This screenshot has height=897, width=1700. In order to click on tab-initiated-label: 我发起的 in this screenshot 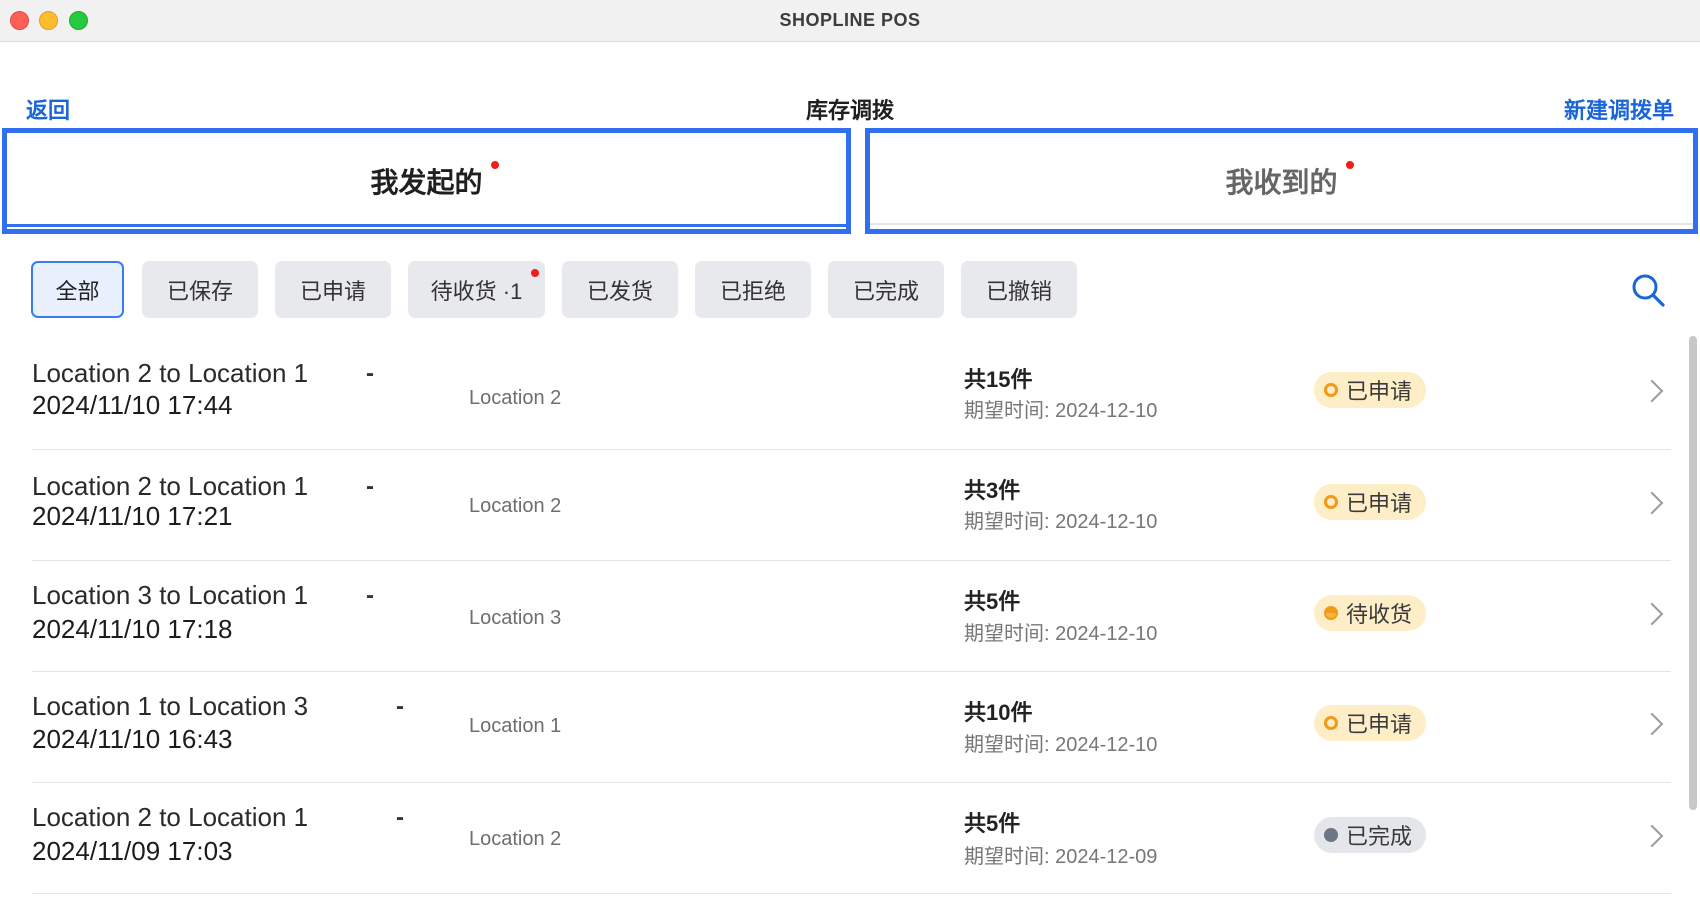, I will do `click(434, 181)`.